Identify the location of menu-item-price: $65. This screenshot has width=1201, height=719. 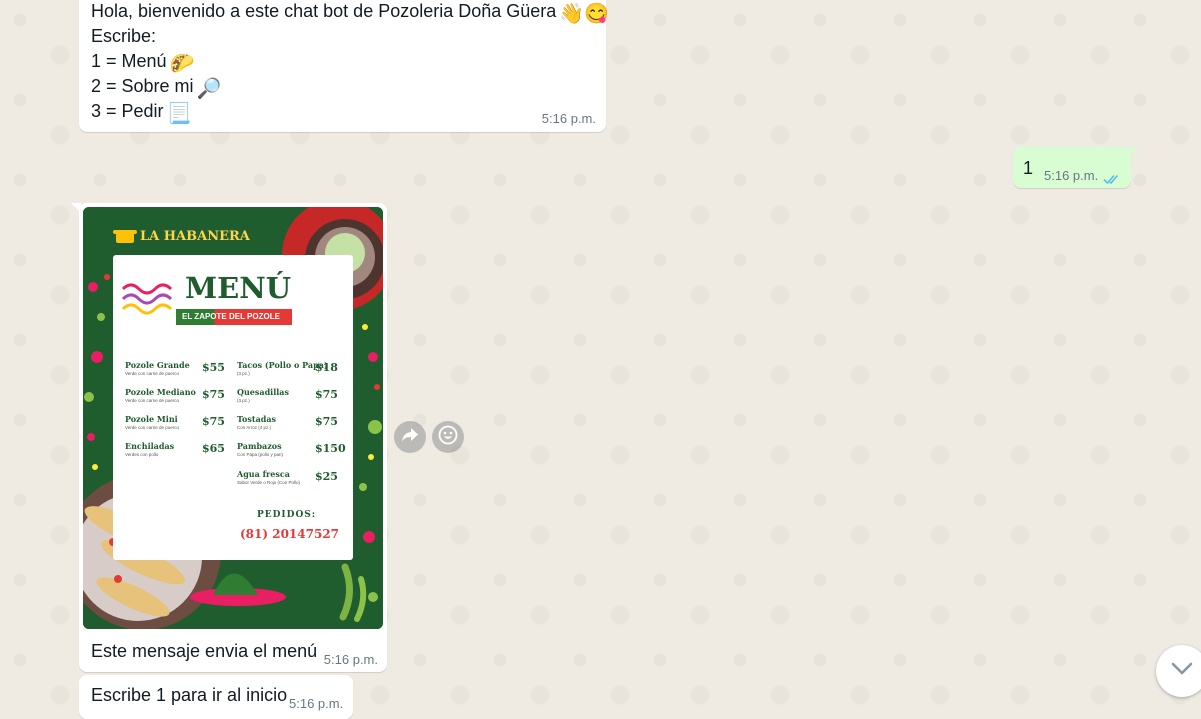
(213, 448).